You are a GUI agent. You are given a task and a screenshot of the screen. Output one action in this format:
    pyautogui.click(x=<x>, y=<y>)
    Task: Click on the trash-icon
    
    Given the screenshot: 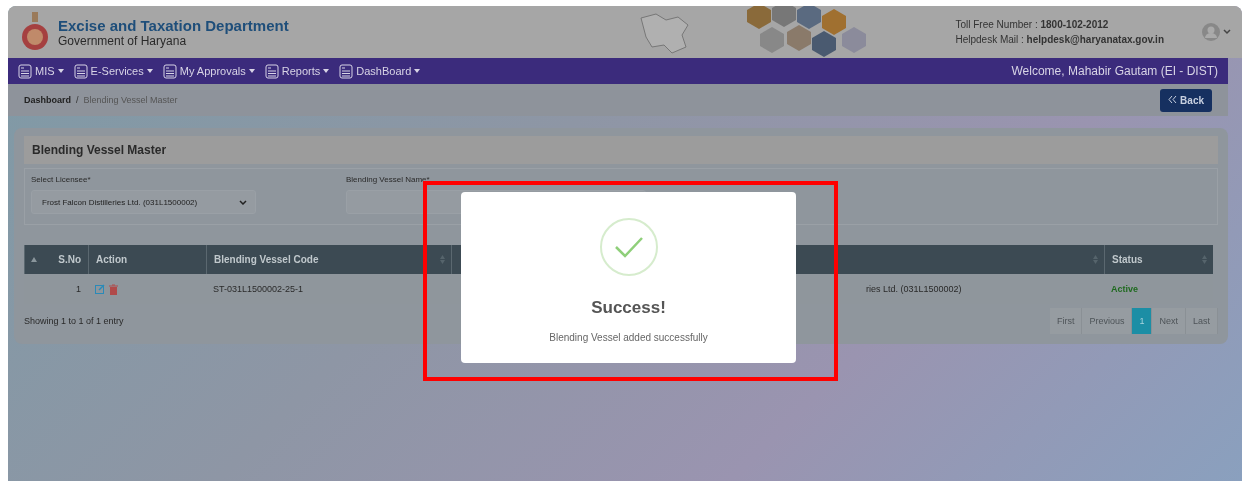 What is the action you would take?
    pyautogui.click(x=113, y=289)
    